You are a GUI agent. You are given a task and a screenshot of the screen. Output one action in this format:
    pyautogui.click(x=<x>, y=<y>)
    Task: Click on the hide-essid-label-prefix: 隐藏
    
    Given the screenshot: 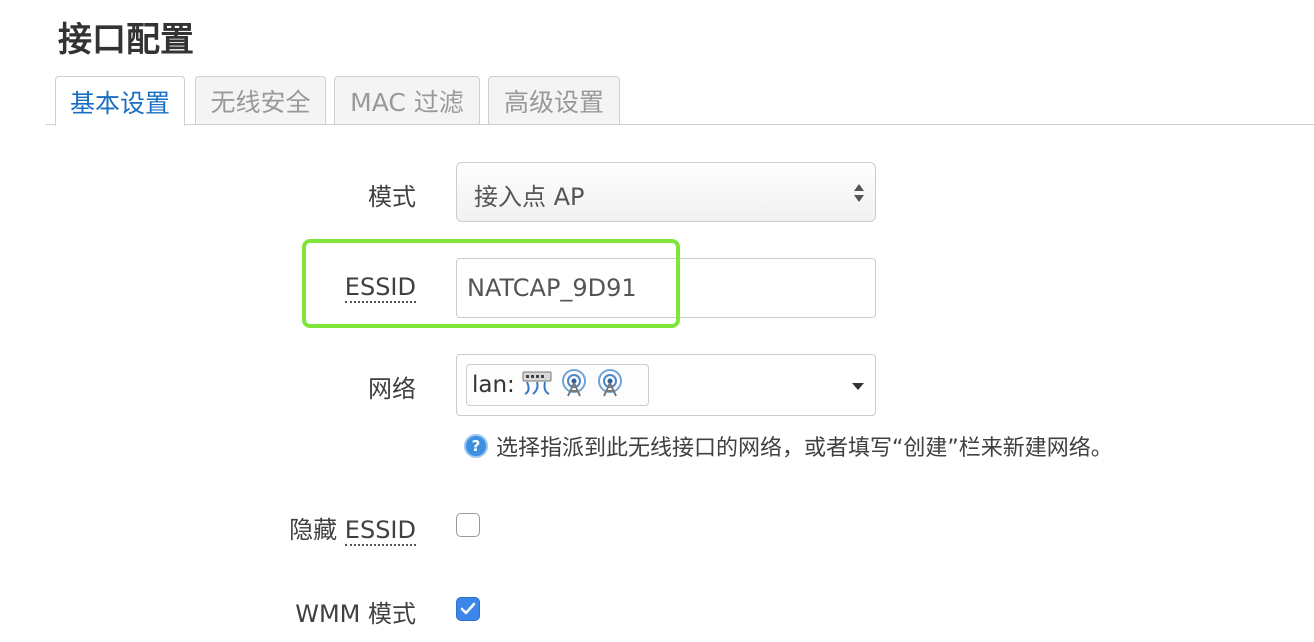 What is the action you would take?
    pyautogui.click(x=313, y=530)
    